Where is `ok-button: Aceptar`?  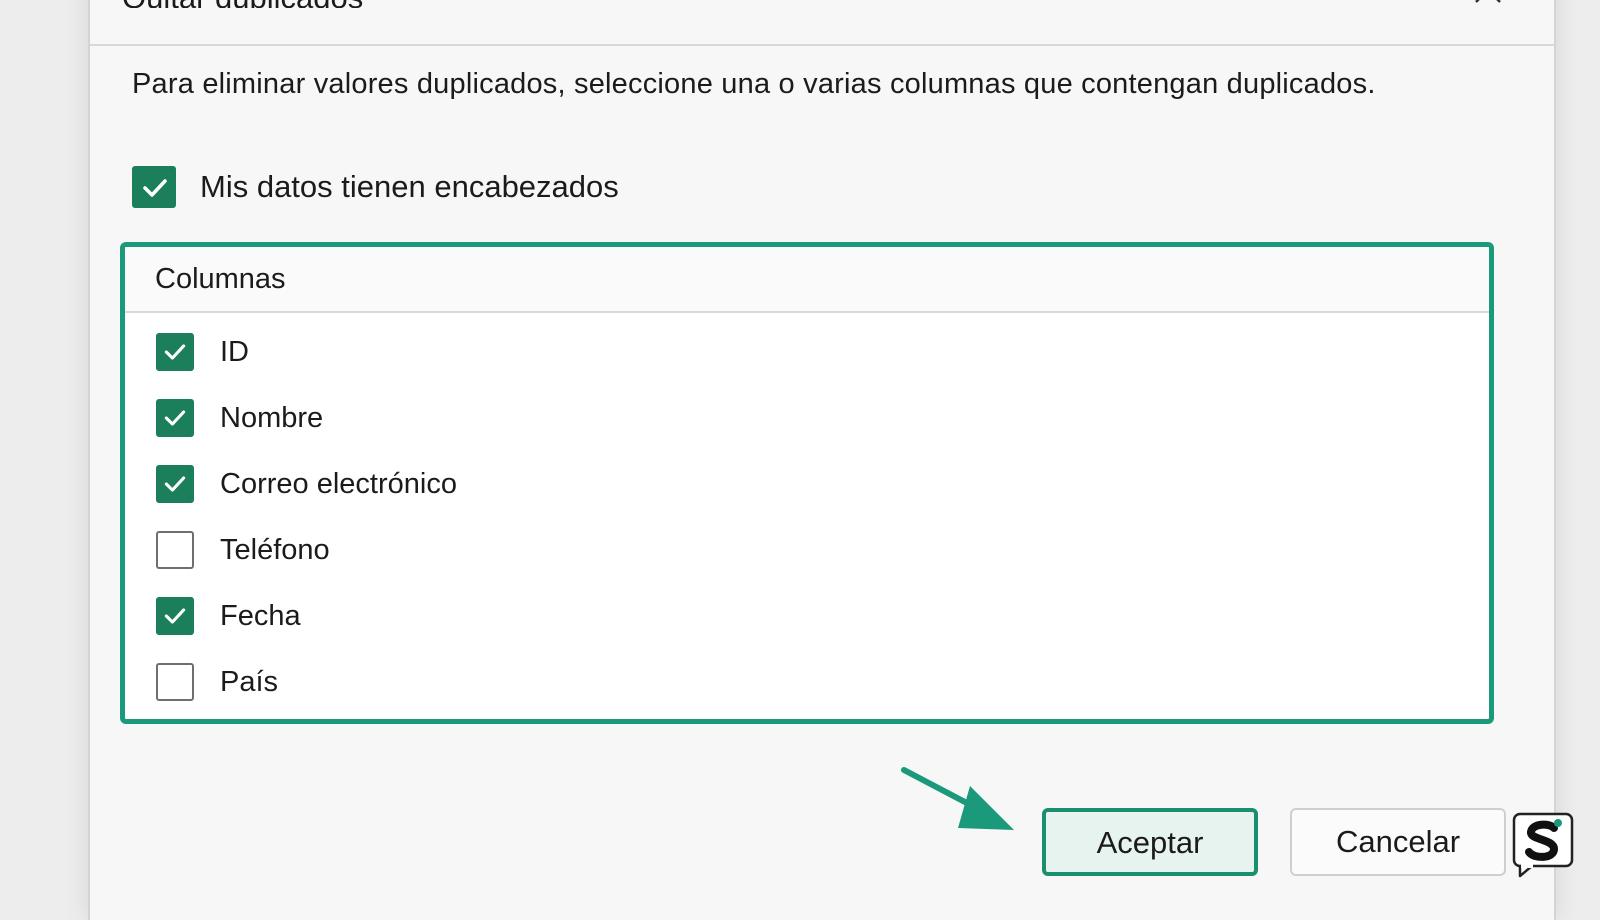 ok-button: Aceptar is located at coordinates (1150, 842).